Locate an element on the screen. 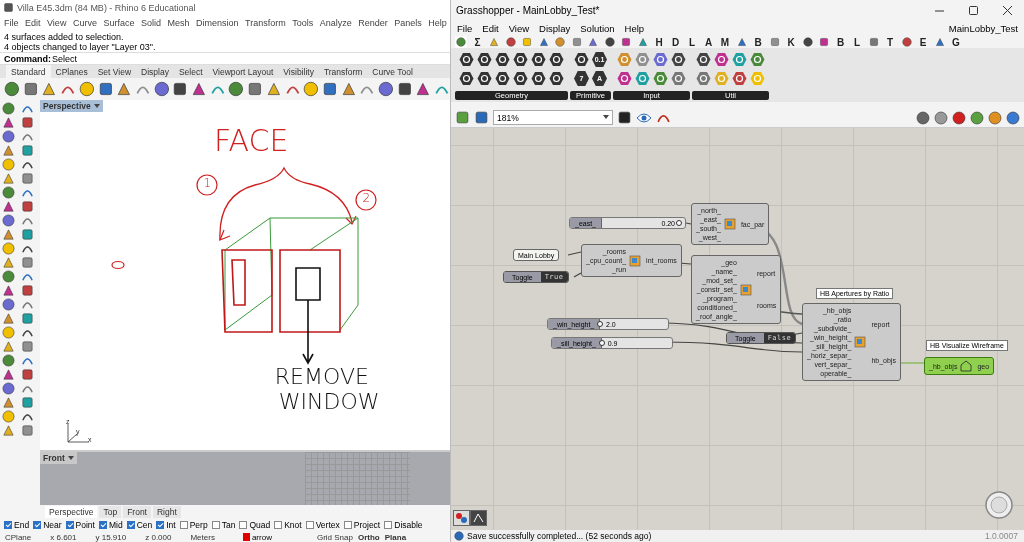 This screenshot has height=542, width=1024. component-tab: A is located at coordinates (708, 42).